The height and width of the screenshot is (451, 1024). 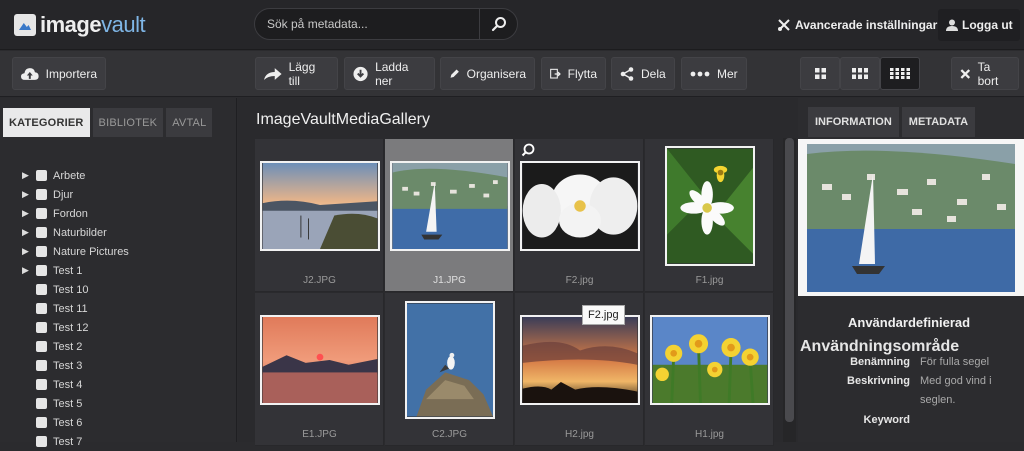 What do you see at coordinates (900, 73) in the screenshot?
I see `view-small-button` at bounding box center [900, 73].